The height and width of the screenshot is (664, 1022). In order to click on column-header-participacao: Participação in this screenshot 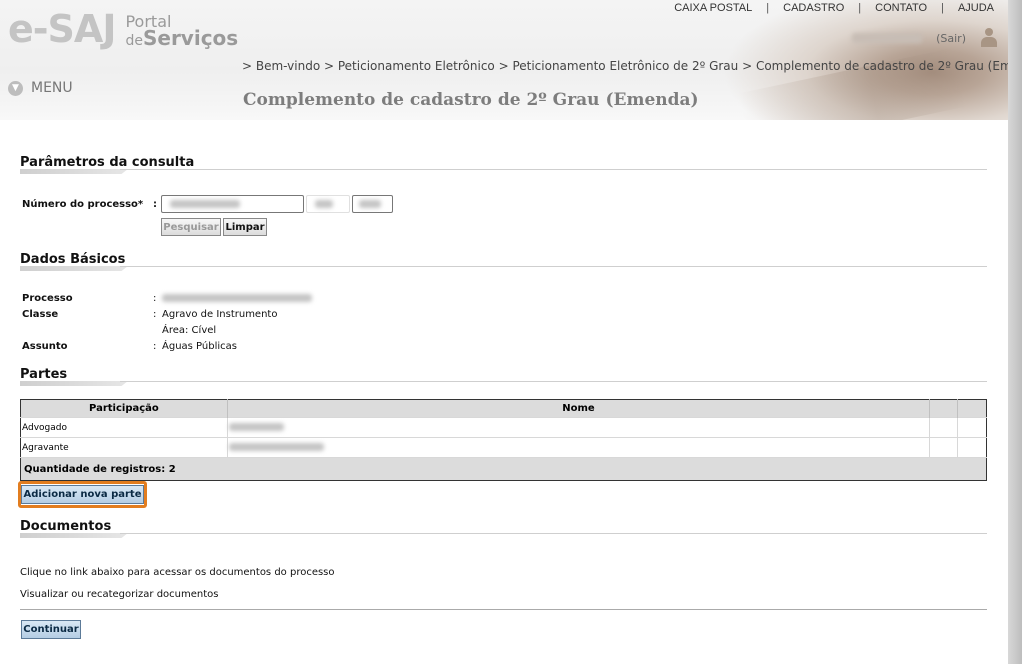, I will do `click(124, 408)`.